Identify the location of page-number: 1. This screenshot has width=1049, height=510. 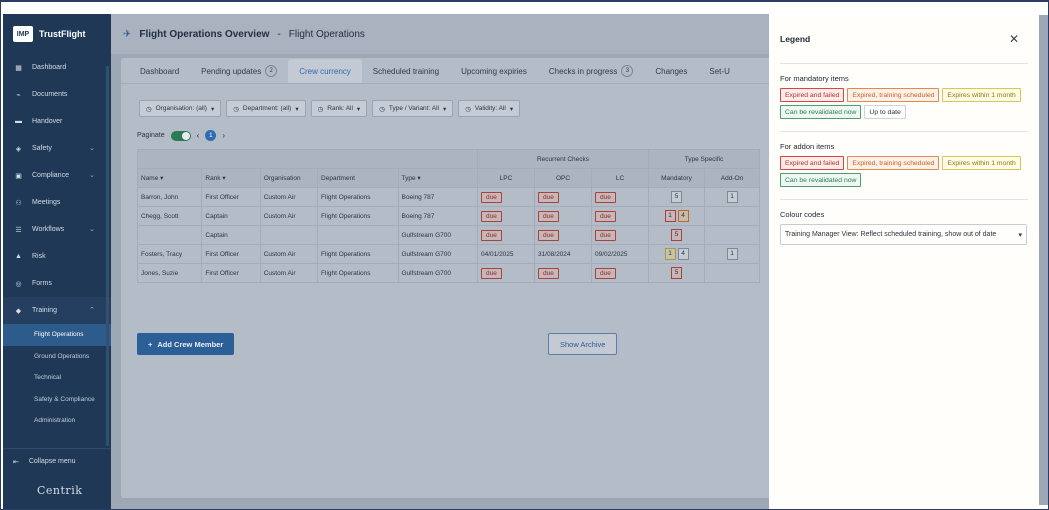
(211, 135).